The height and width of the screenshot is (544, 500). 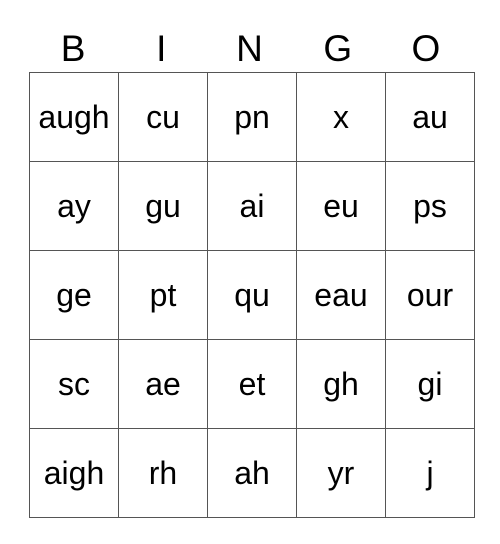 I want to click on bingo-header-letter-n: N, so click(x=249, y=48).